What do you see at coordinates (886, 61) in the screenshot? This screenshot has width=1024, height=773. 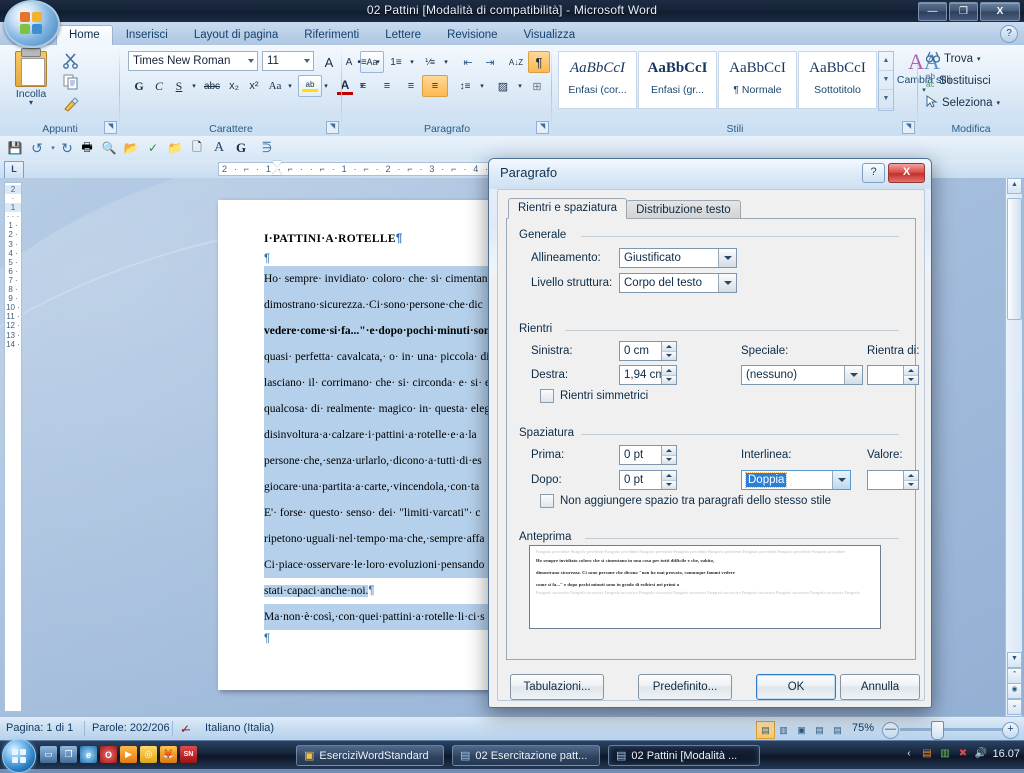 I see `gallery-scroll-up-icon: ▲` at bounding box center [886, 61].